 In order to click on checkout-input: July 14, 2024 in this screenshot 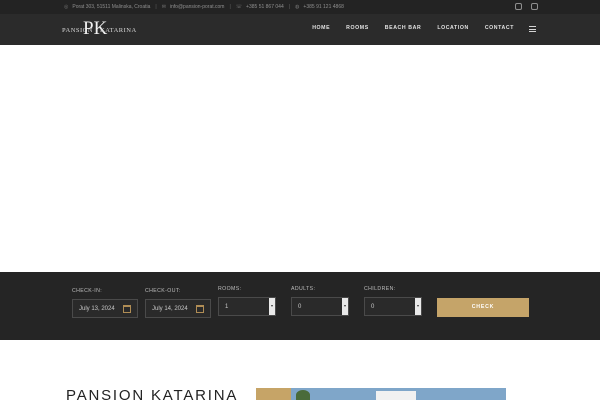, I will do `click(178, 308)`.